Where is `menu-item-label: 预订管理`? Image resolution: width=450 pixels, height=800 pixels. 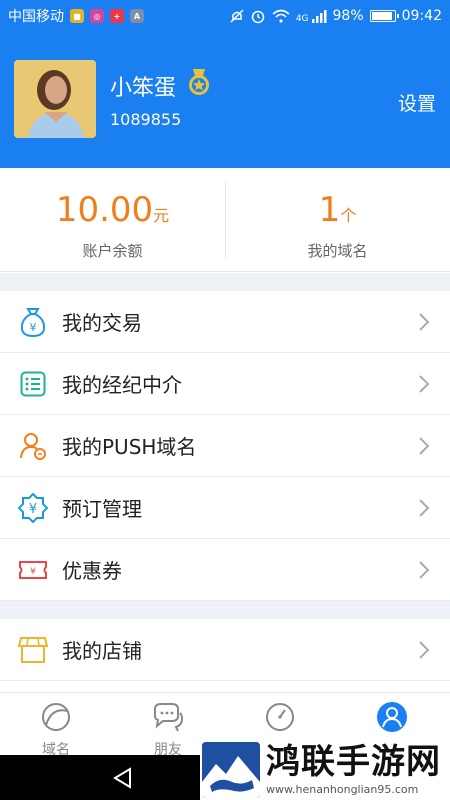
menu-item-label: 预订管理 is located at coordinates (102, 509).